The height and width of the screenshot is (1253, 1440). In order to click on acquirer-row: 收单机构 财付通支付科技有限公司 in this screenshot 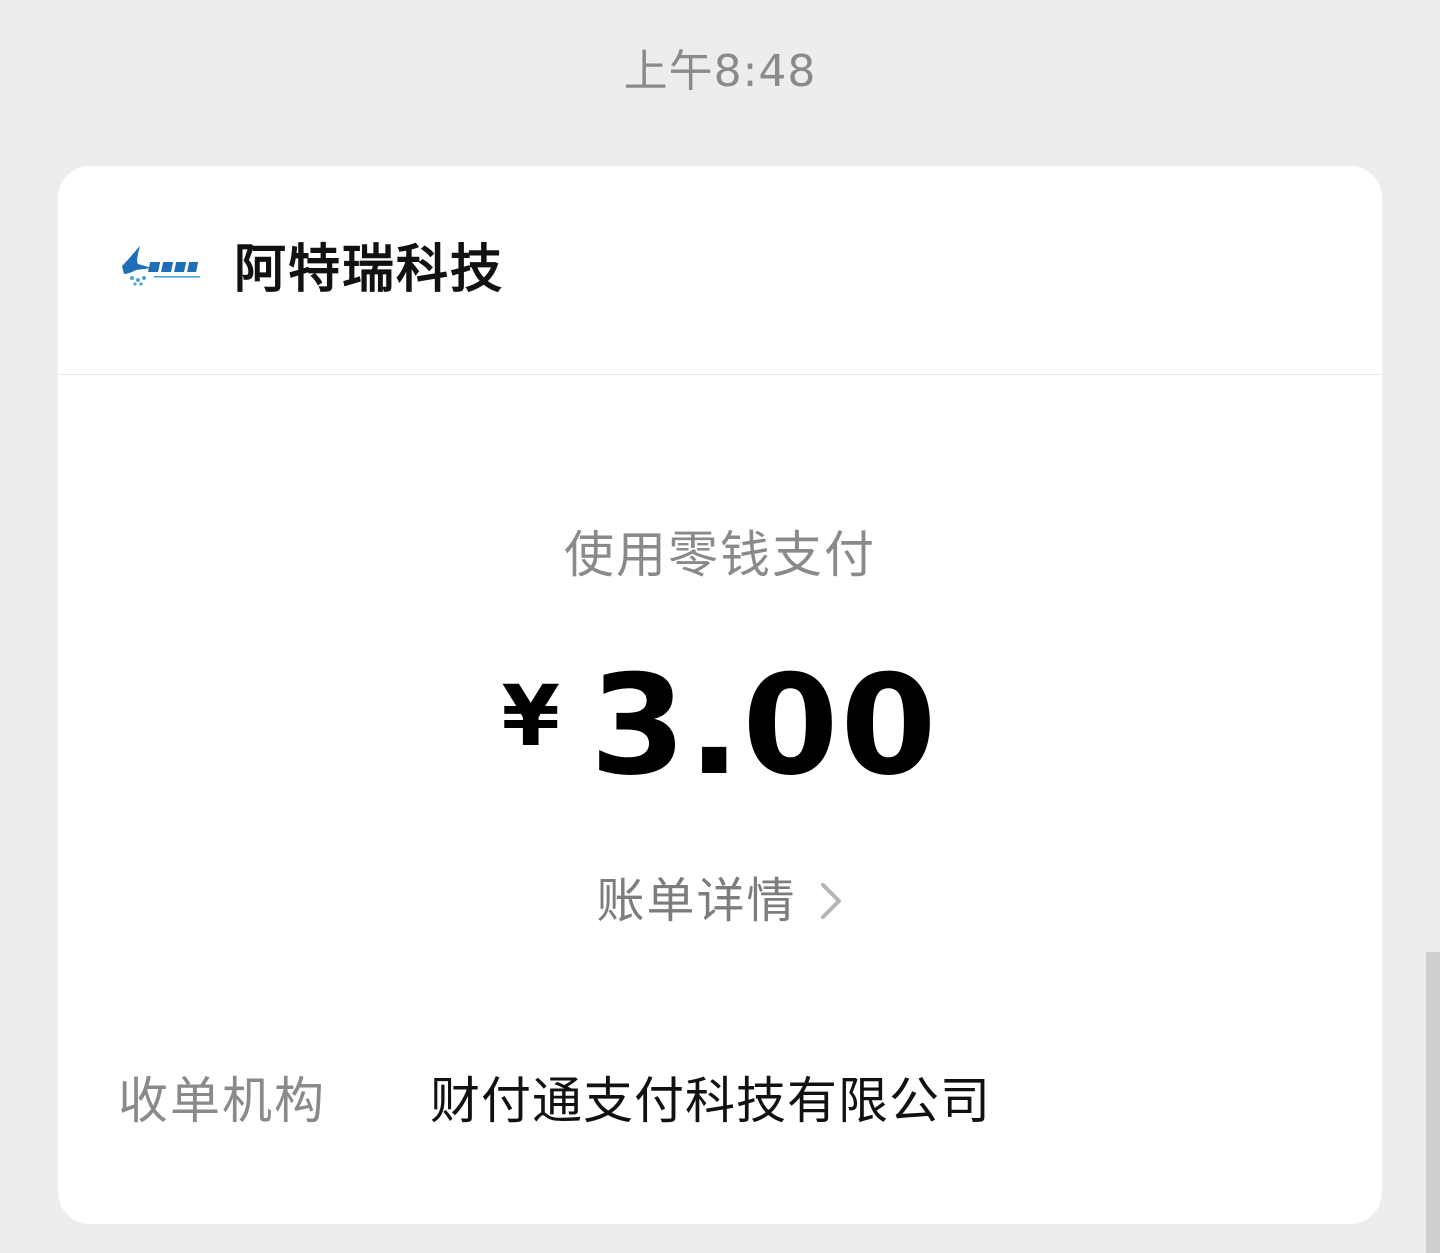, I will do `click(720, 1101)`.